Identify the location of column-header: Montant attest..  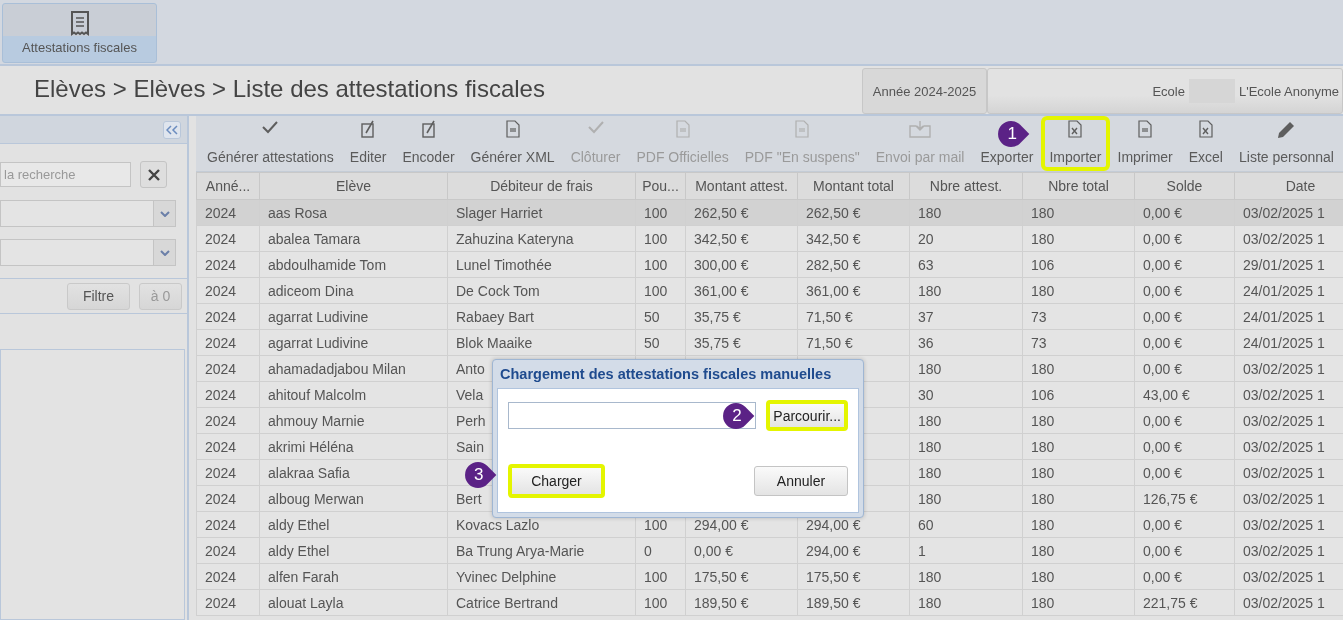
(741, 186).